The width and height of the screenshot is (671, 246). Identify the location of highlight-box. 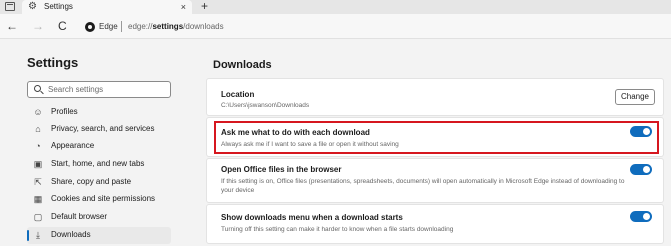
(436, 137).